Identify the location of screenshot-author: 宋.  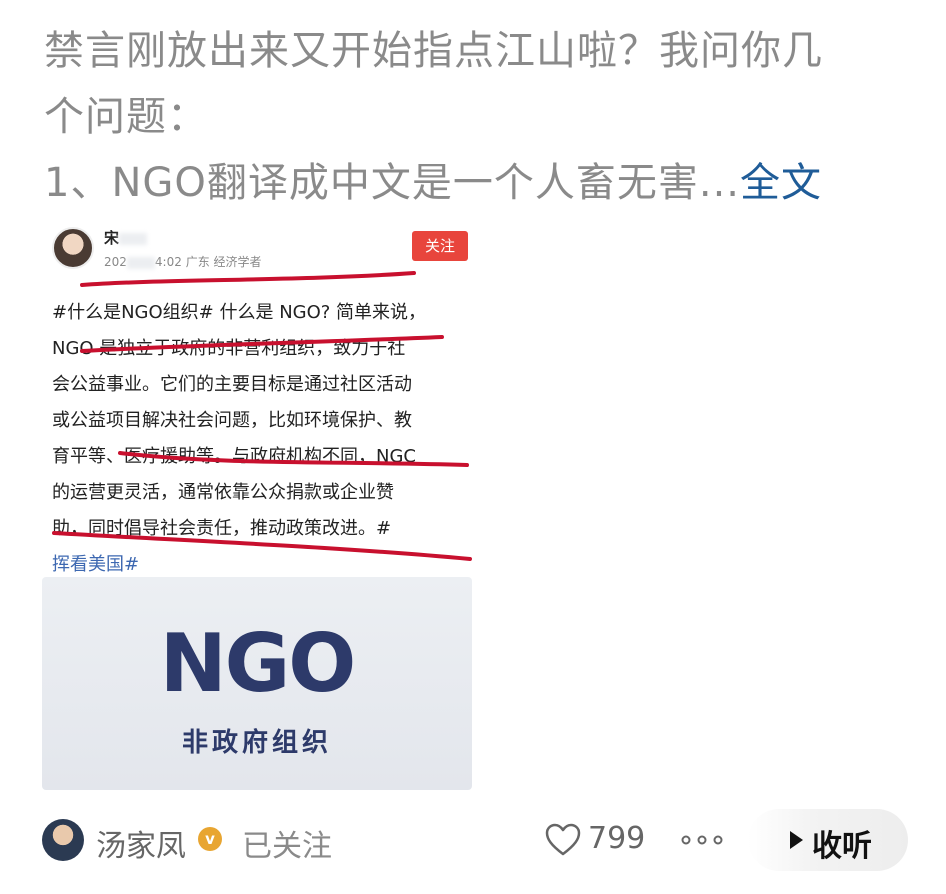
(126, 237).